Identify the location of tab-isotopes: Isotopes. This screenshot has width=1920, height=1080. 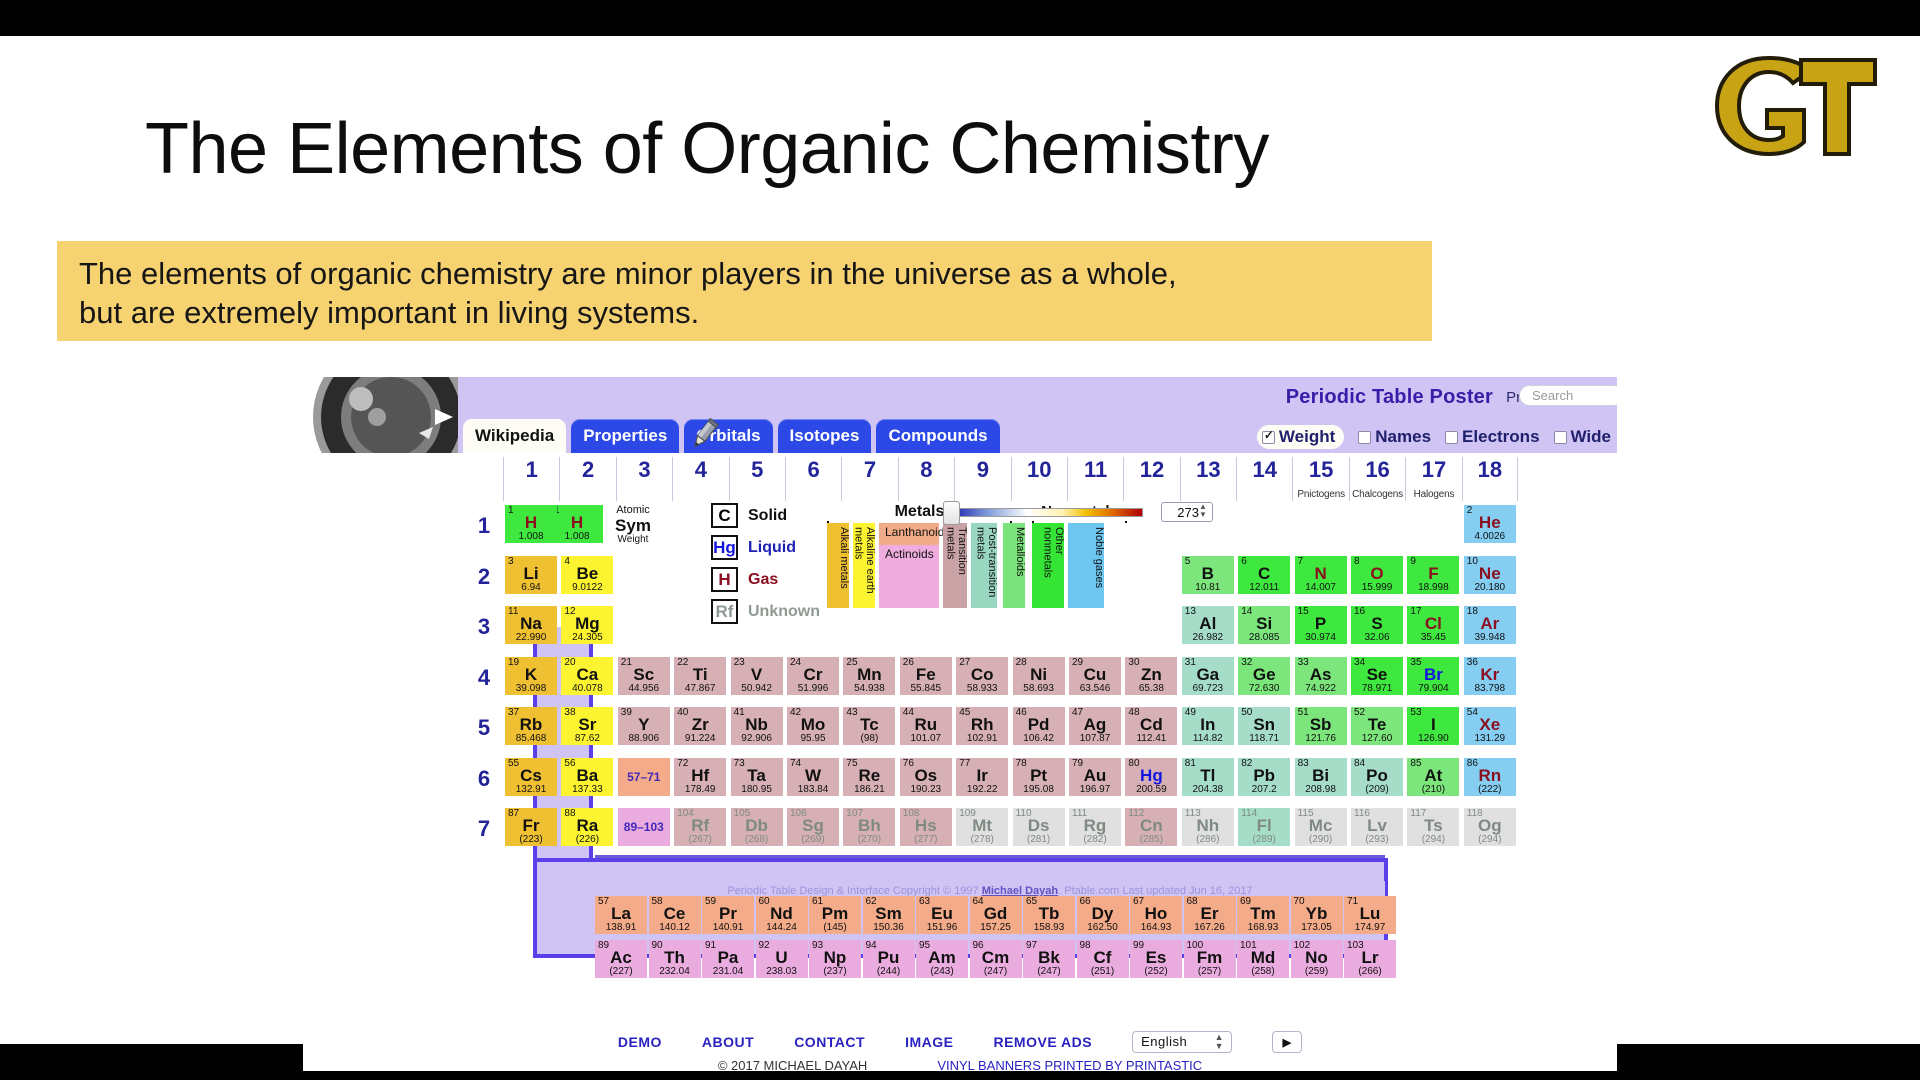
(824, 436).